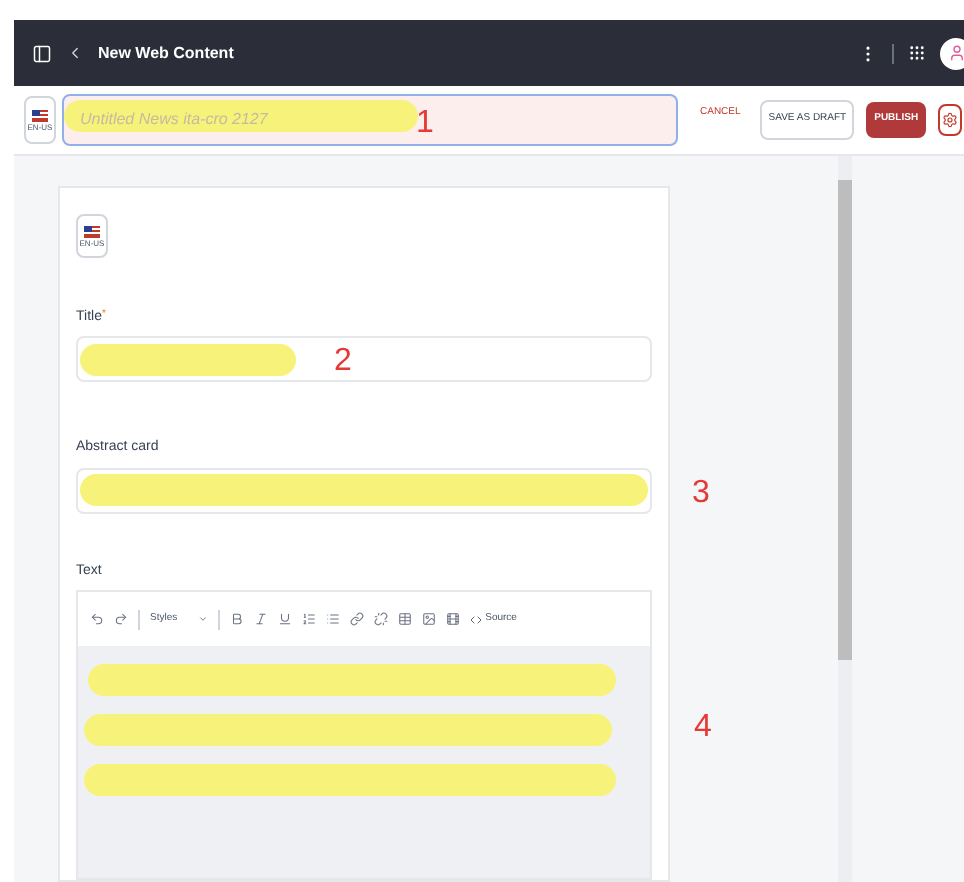 The image size is (964, 882). Describe the element at coordinates (343, 362) in the screenshot. I see `annotation-number: 2` at that location.